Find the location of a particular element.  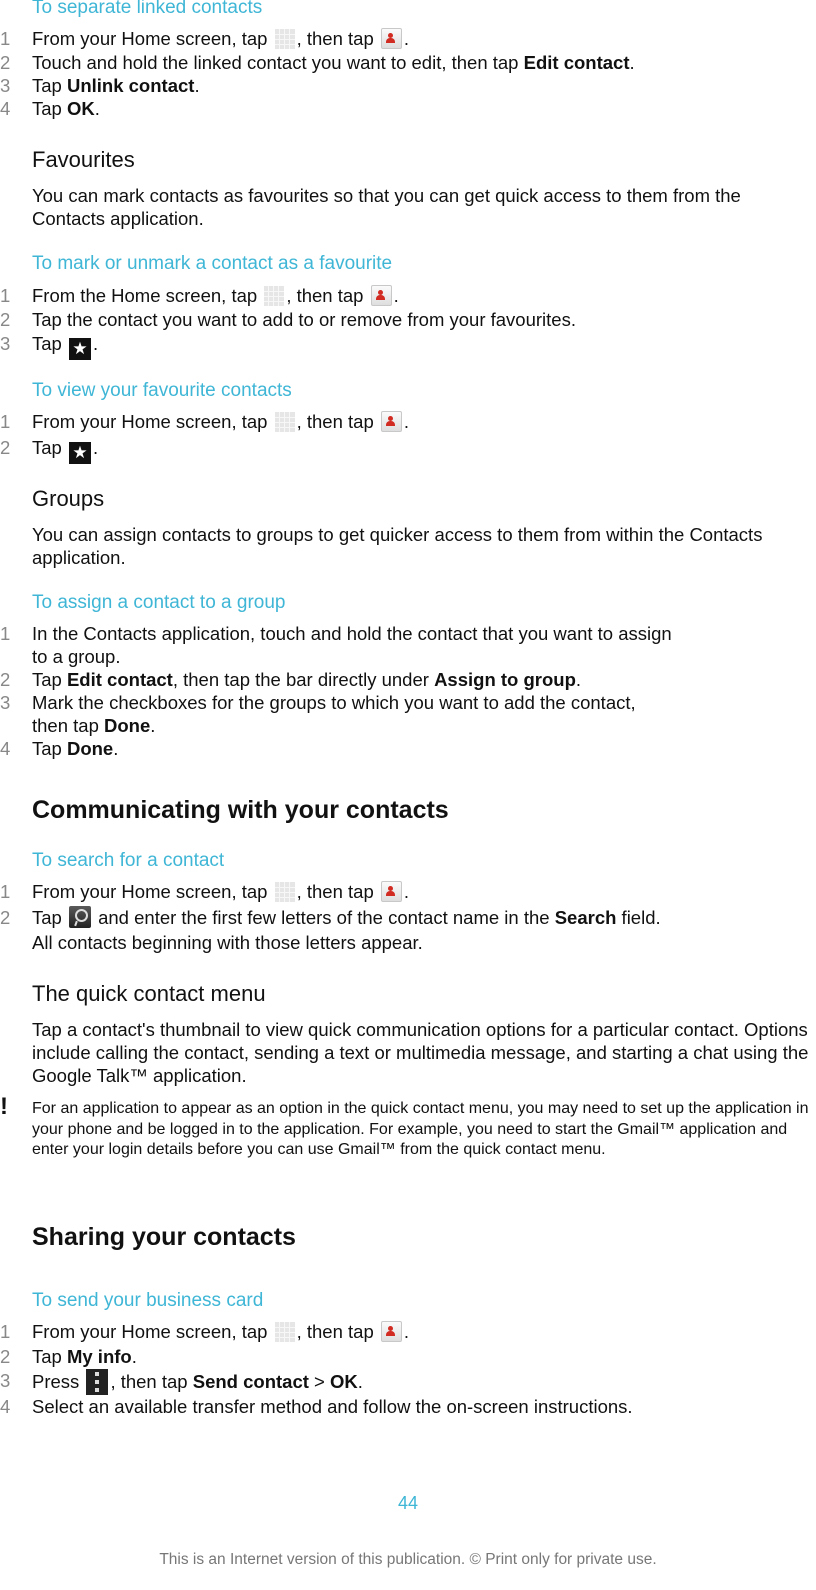

step-text: to a group. is located at coordinates (76, 656).